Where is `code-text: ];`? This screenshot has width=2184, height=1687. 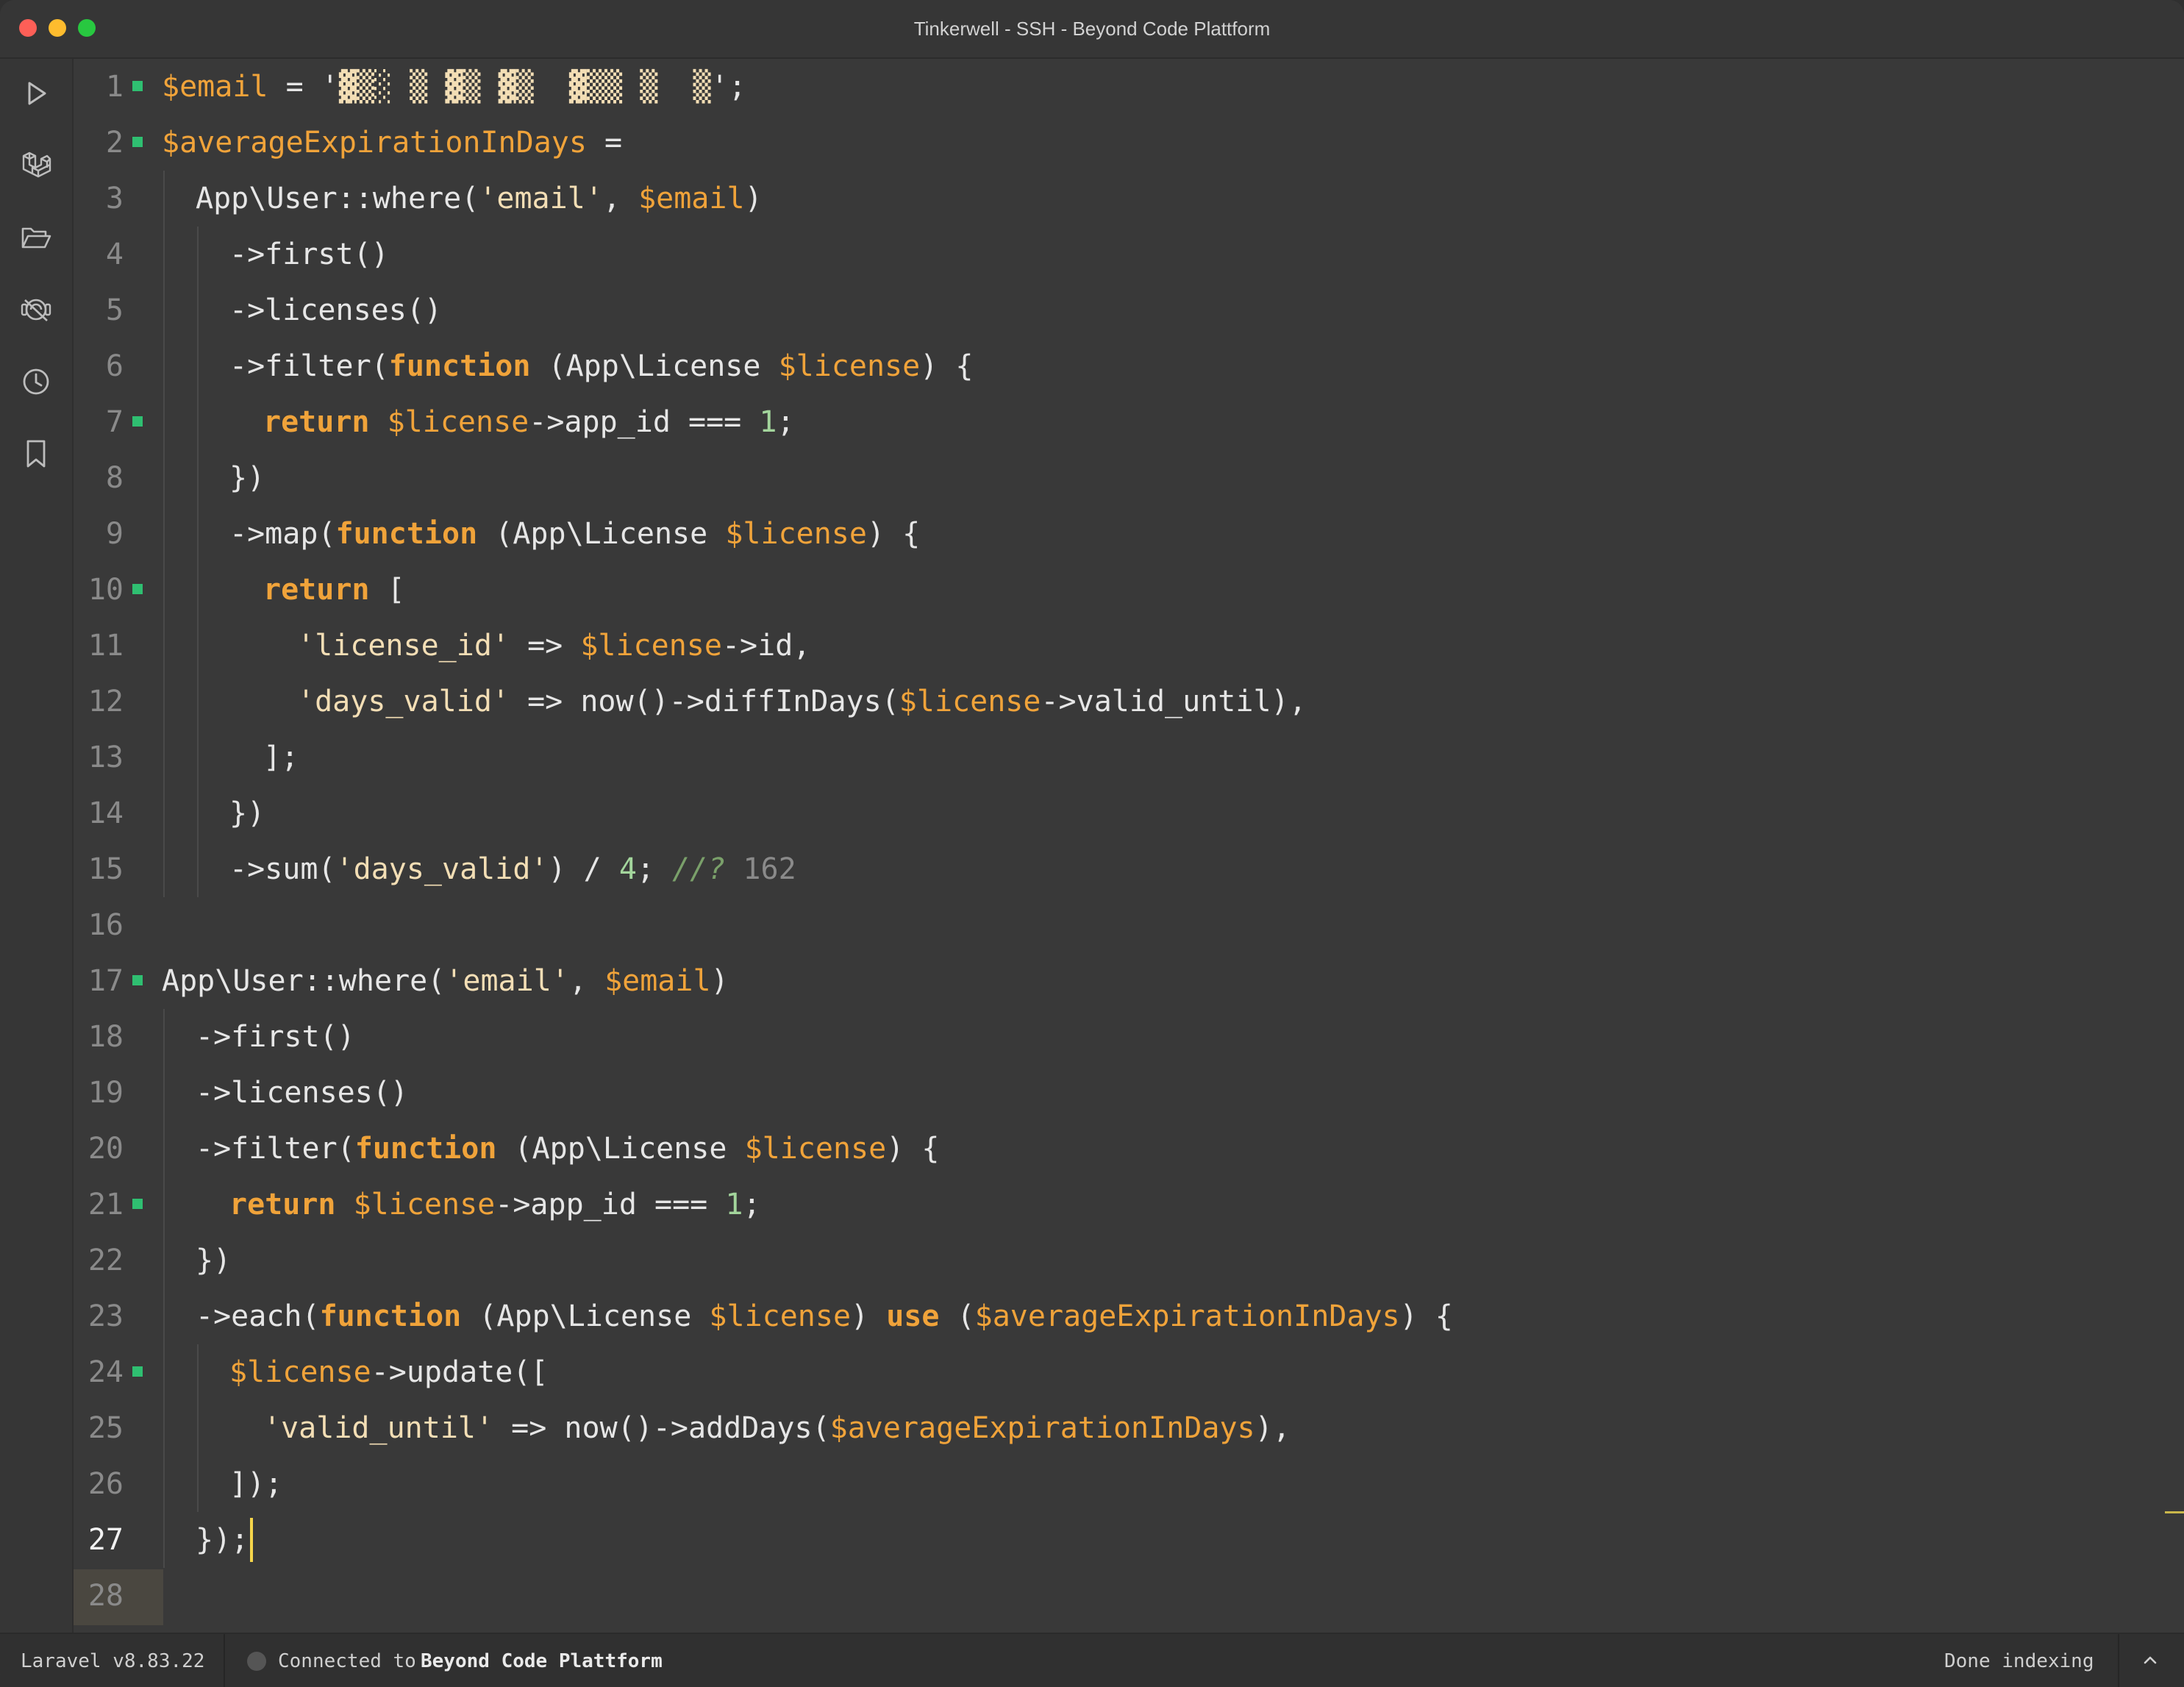
code-text: ]; is located at coordinates (281, 757).